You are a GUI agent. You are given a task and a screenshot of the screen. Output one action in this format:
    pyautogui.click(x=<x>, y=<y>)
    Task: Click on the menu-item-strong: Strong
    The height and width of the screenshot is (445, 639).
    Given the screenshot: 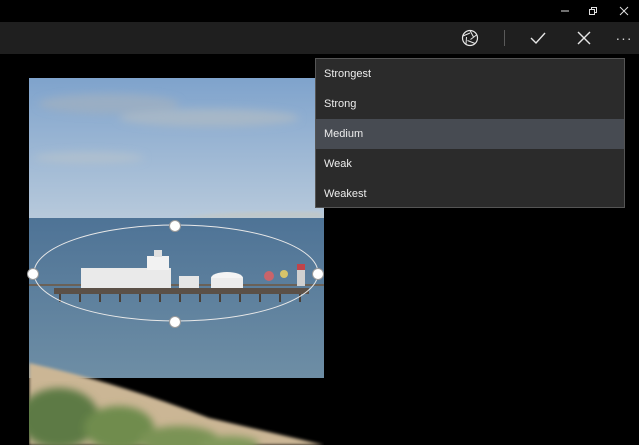 What is the action you would take?
    pyautogui.click(x=470, y=104)
    